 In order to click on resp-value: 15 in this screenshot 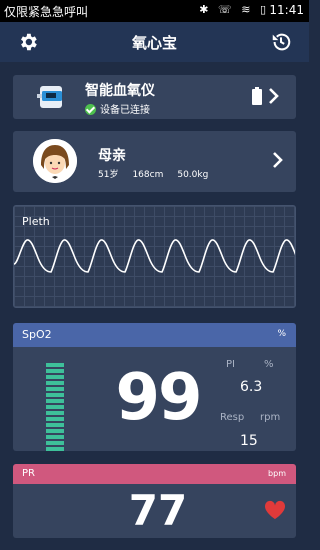, I will do `click(249, 441)`.